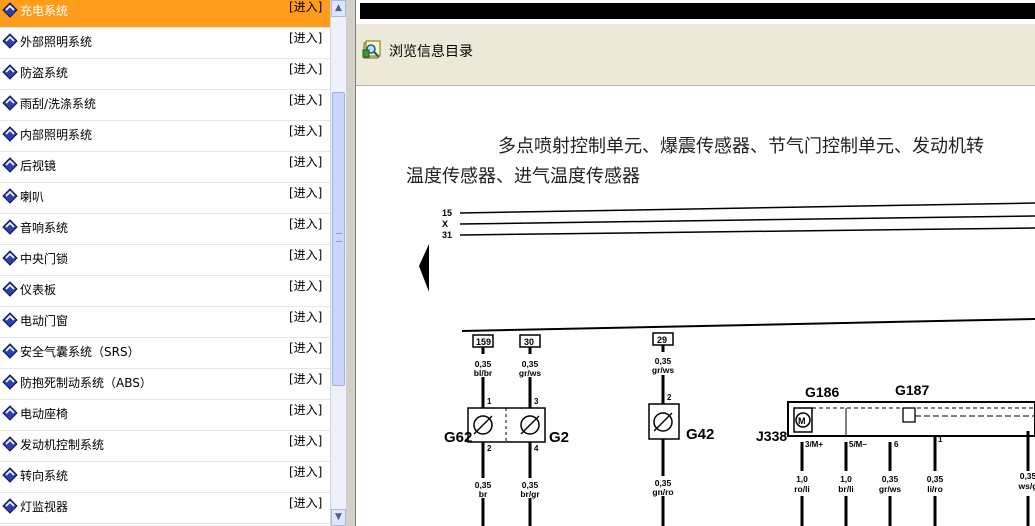  What do you see at coordinates (338, 8) in the screenshot?
I see `scroll-up-button: ▲` at bounding box center [338, 8].